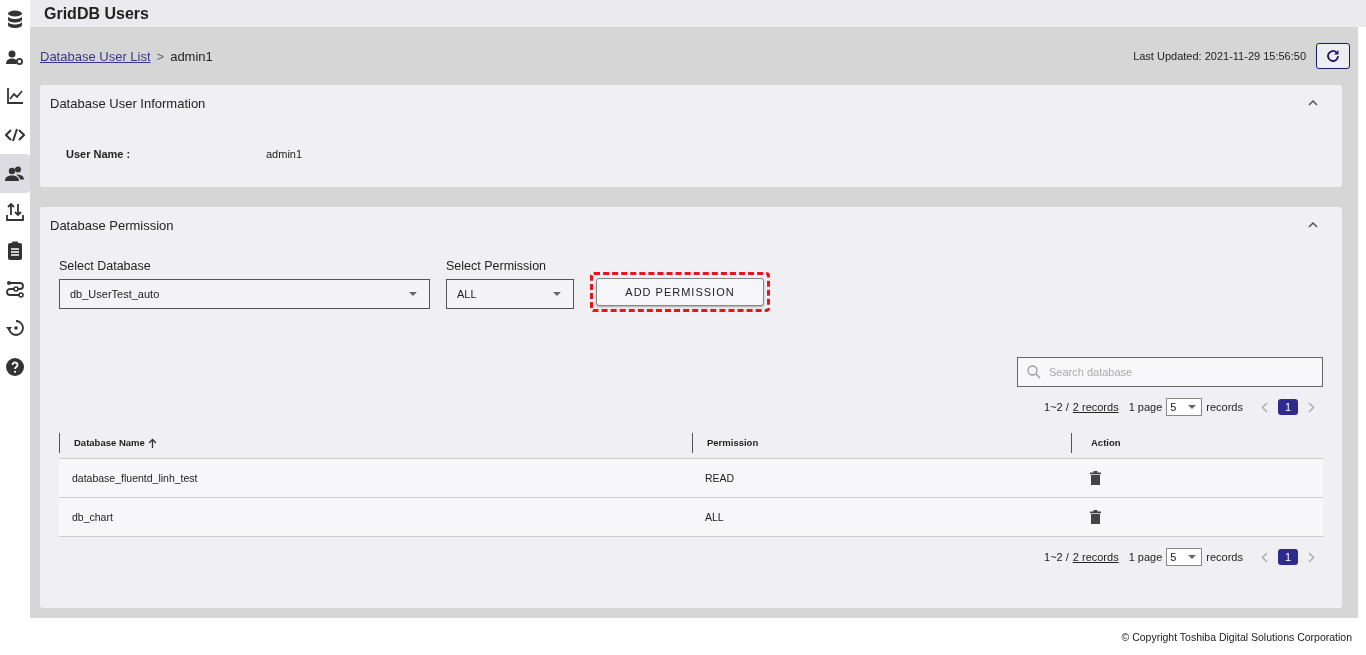 The height and width of the screenshot is (655, 1366). Describe the element at coordinates (105, 266) in the screenshot. I see `field-label: Select Database` at that location.